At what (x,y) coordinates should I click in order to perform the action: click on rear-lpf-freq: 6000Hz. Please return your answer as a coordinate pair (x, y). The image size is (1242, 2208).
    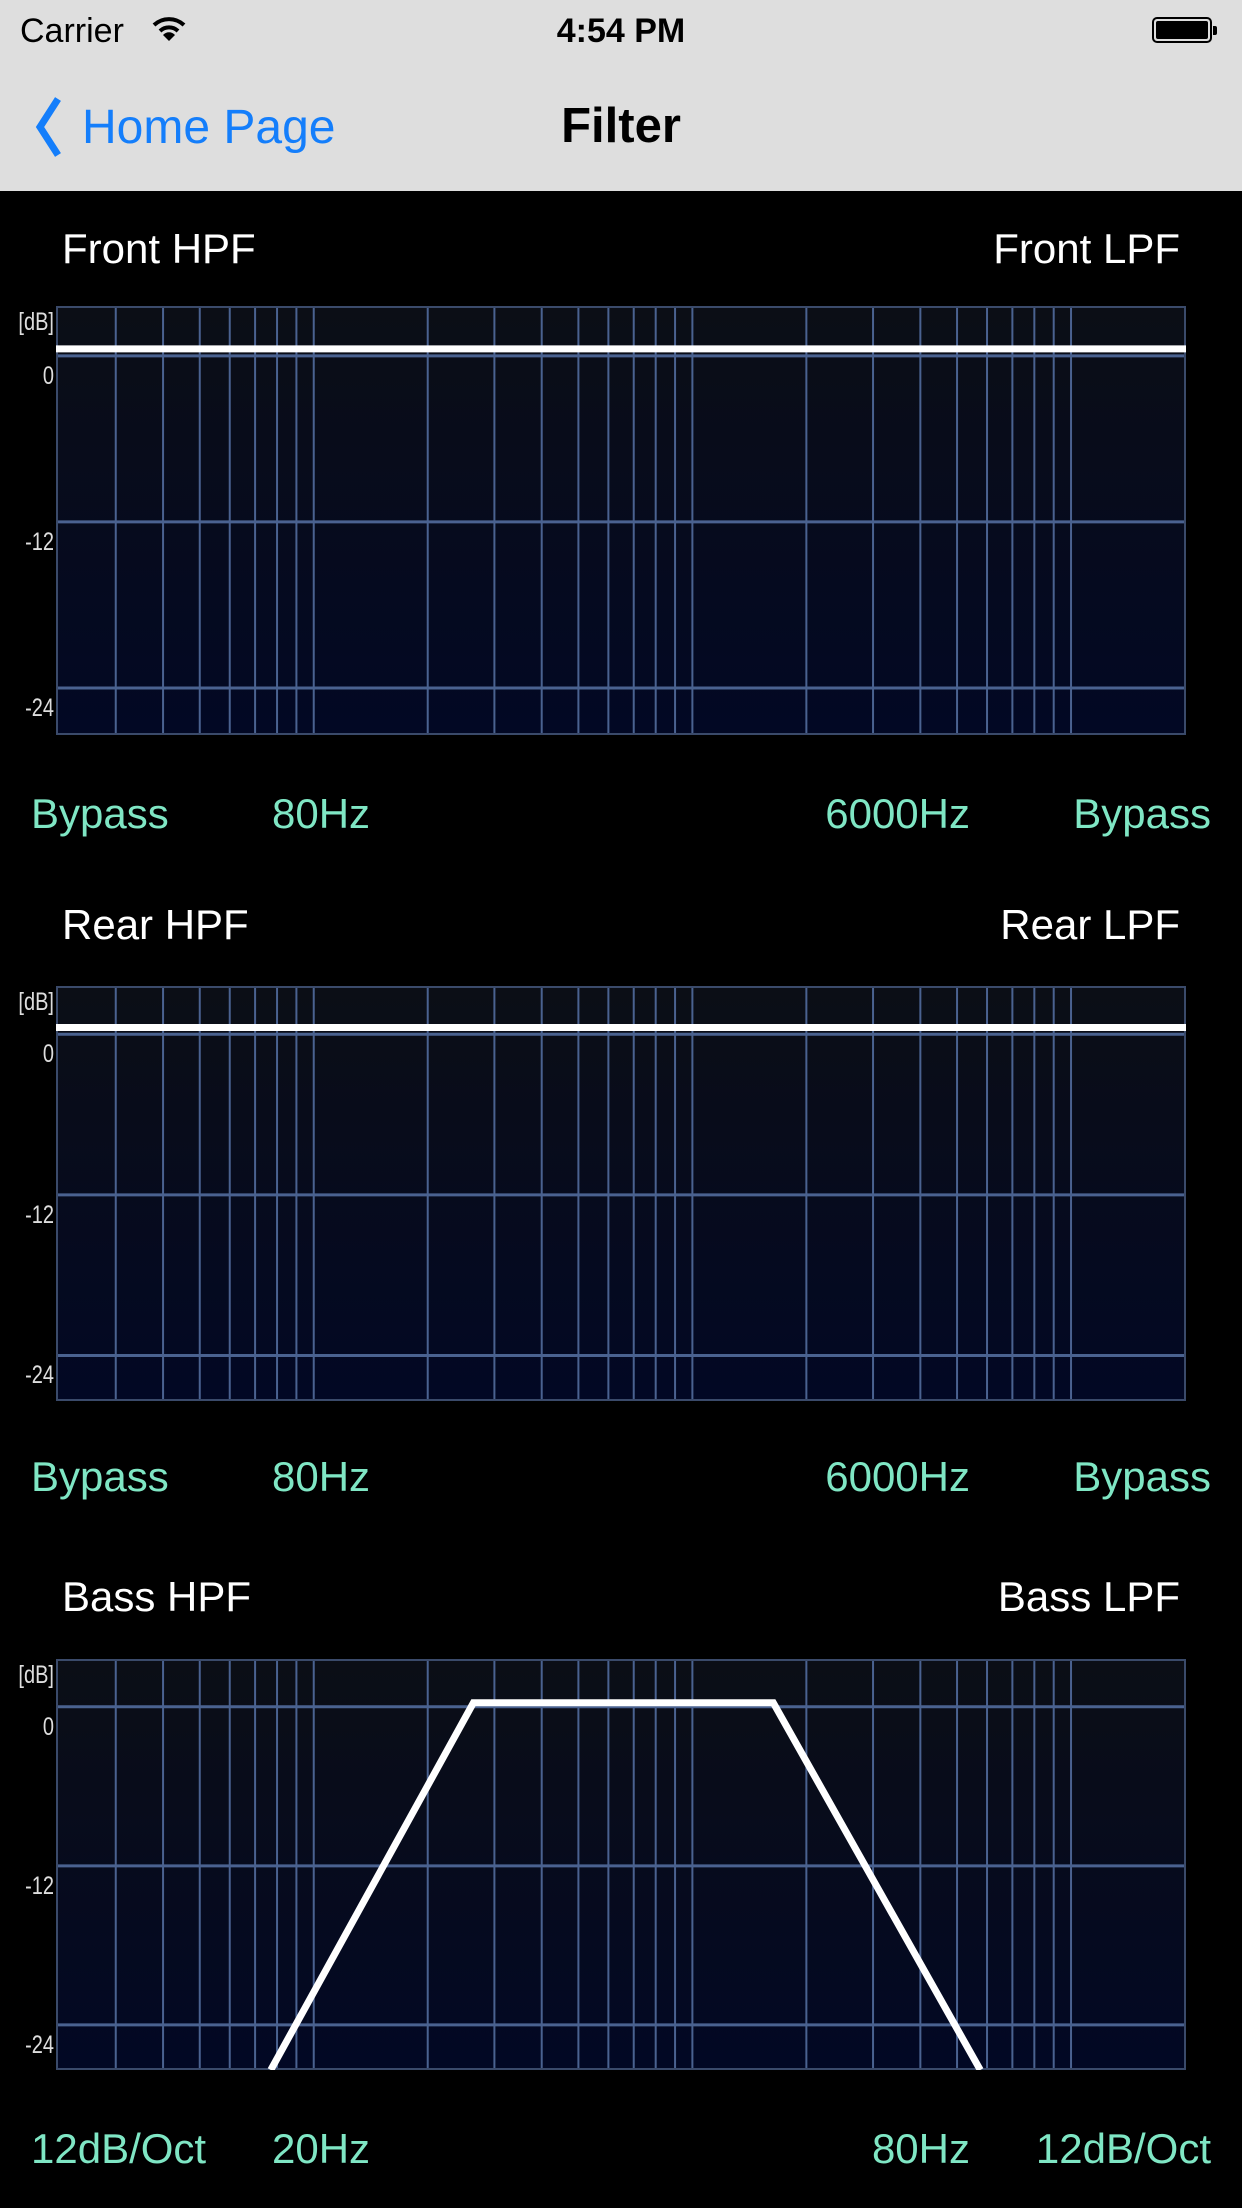
    Looking at the image, I should click on (897, 1477).